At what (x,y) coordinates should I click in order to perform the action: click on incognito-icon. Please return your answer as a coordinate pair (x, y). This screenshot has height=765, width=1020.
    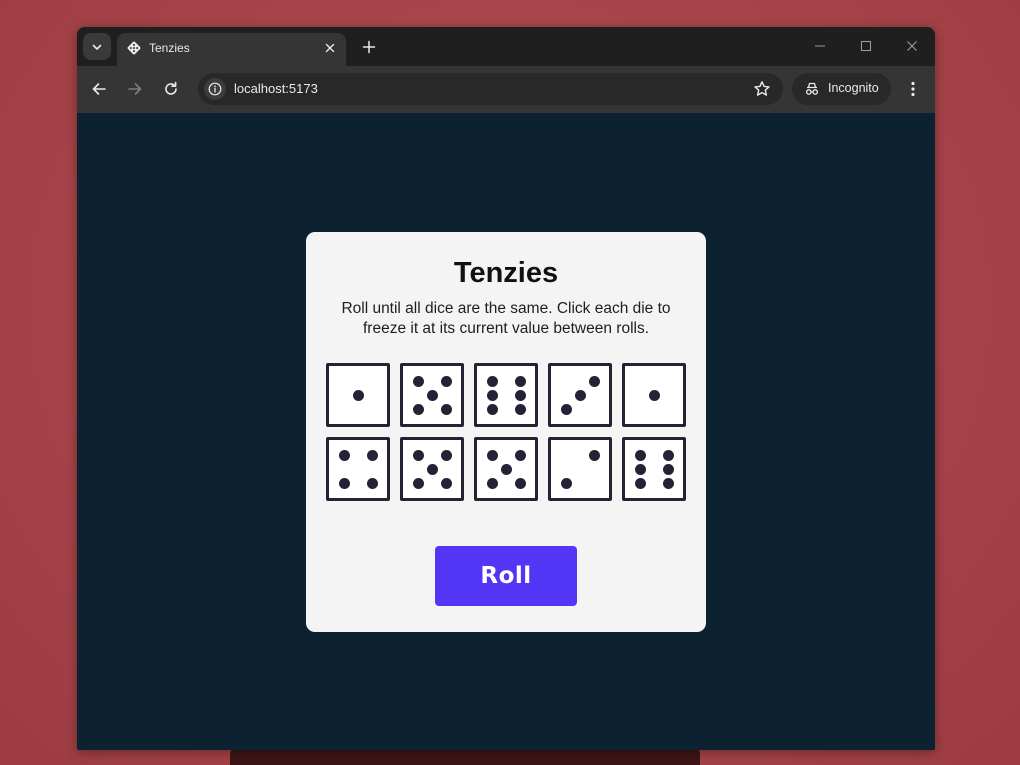
    Looking at the image, I should click on (812, 88).